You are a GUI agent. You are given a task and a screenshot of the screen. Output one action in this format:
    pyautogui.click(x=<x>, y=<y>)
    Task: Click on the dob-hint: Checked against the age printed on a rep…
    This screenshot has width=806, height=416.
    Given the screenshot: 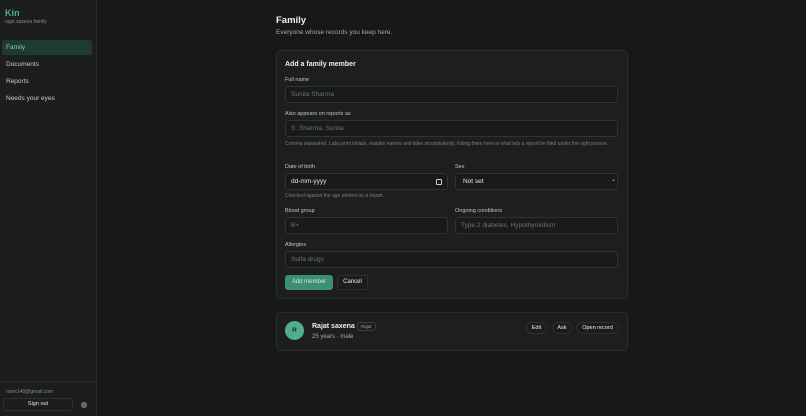 What is the action you would take?
    pyautogui.click(x=334, y=196)
    